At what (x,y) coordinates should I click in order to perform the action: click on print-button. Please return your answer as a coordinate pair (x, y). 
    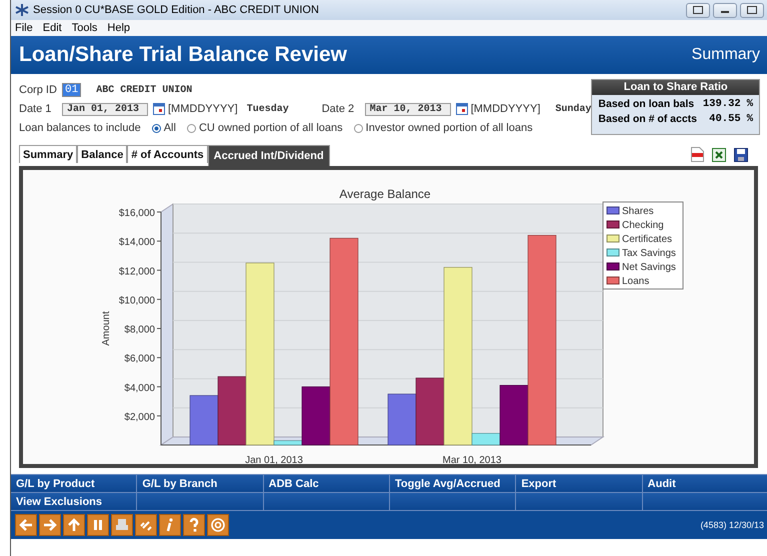
    Looking at the image, I should click on (122, 525).